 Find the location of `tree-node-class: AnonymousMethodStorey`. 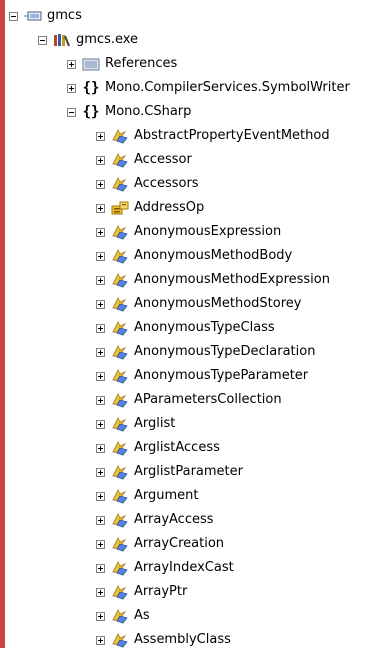

tree-node-class: AnonymousMethodStorey is located at coordinates (198, 304).